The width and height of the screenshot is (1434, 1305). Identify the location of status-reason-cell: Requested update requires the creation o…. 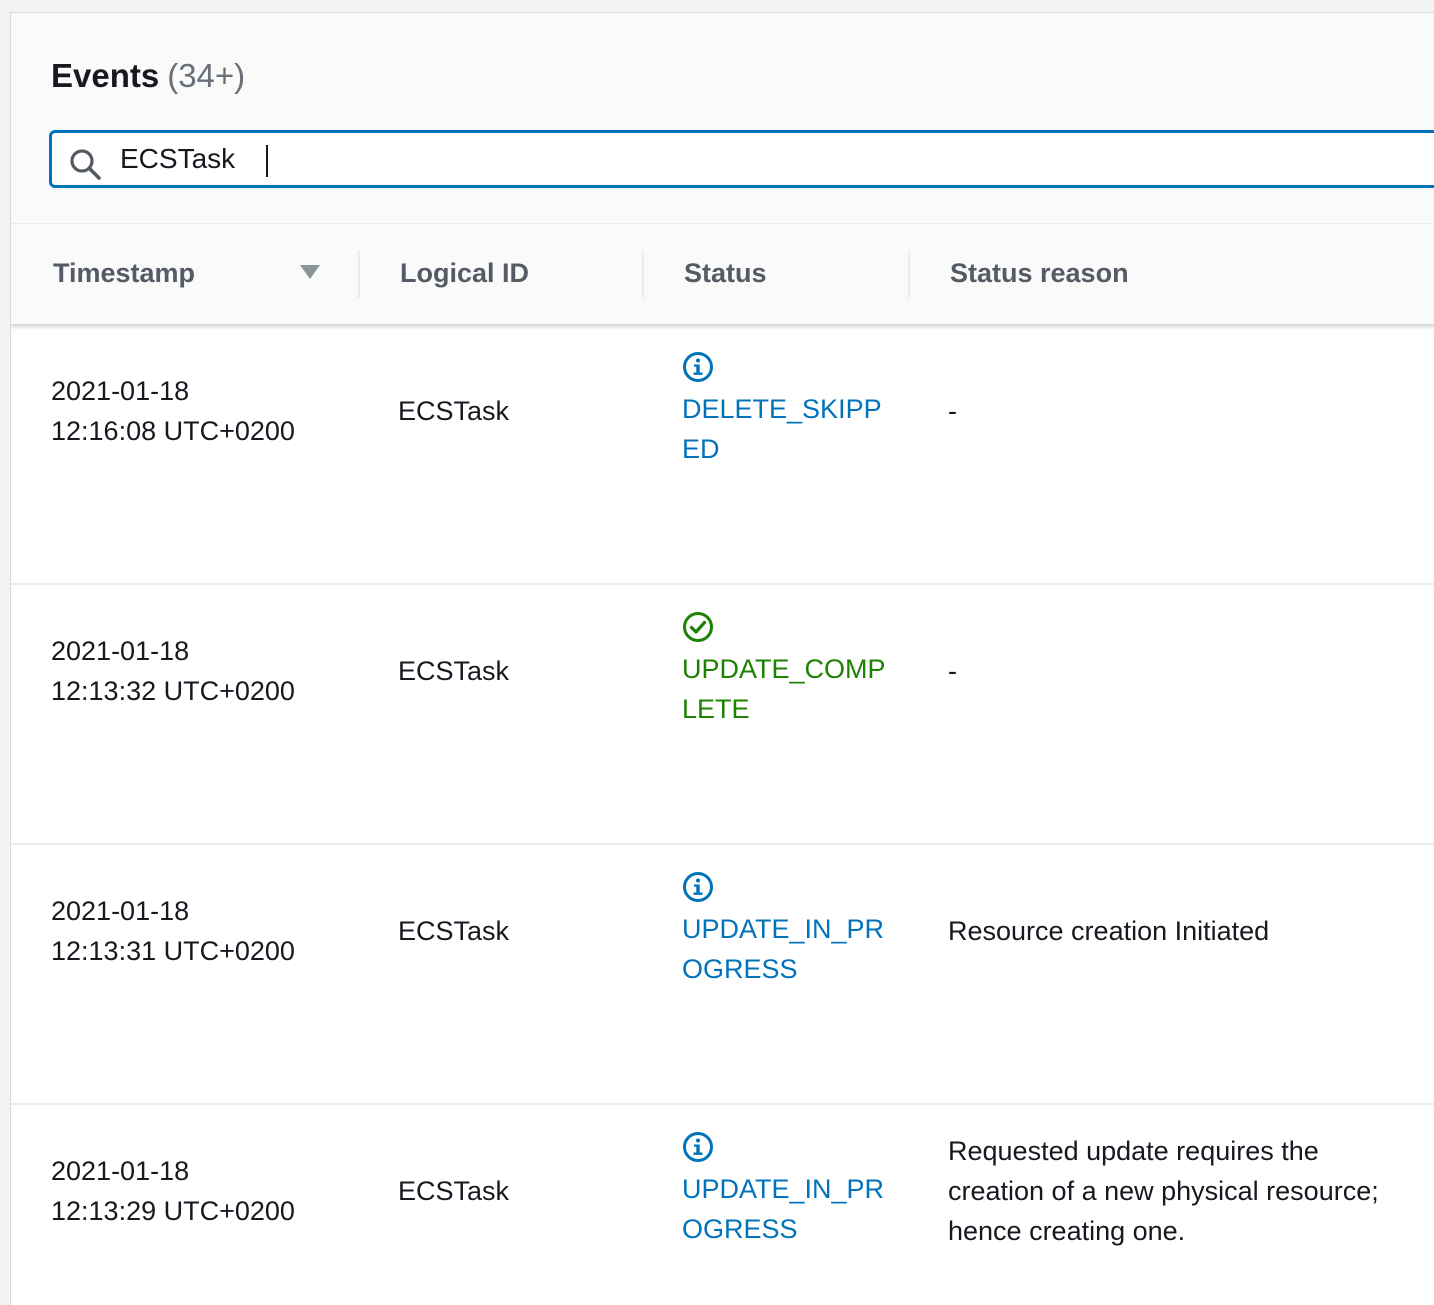
(1163, 1191).